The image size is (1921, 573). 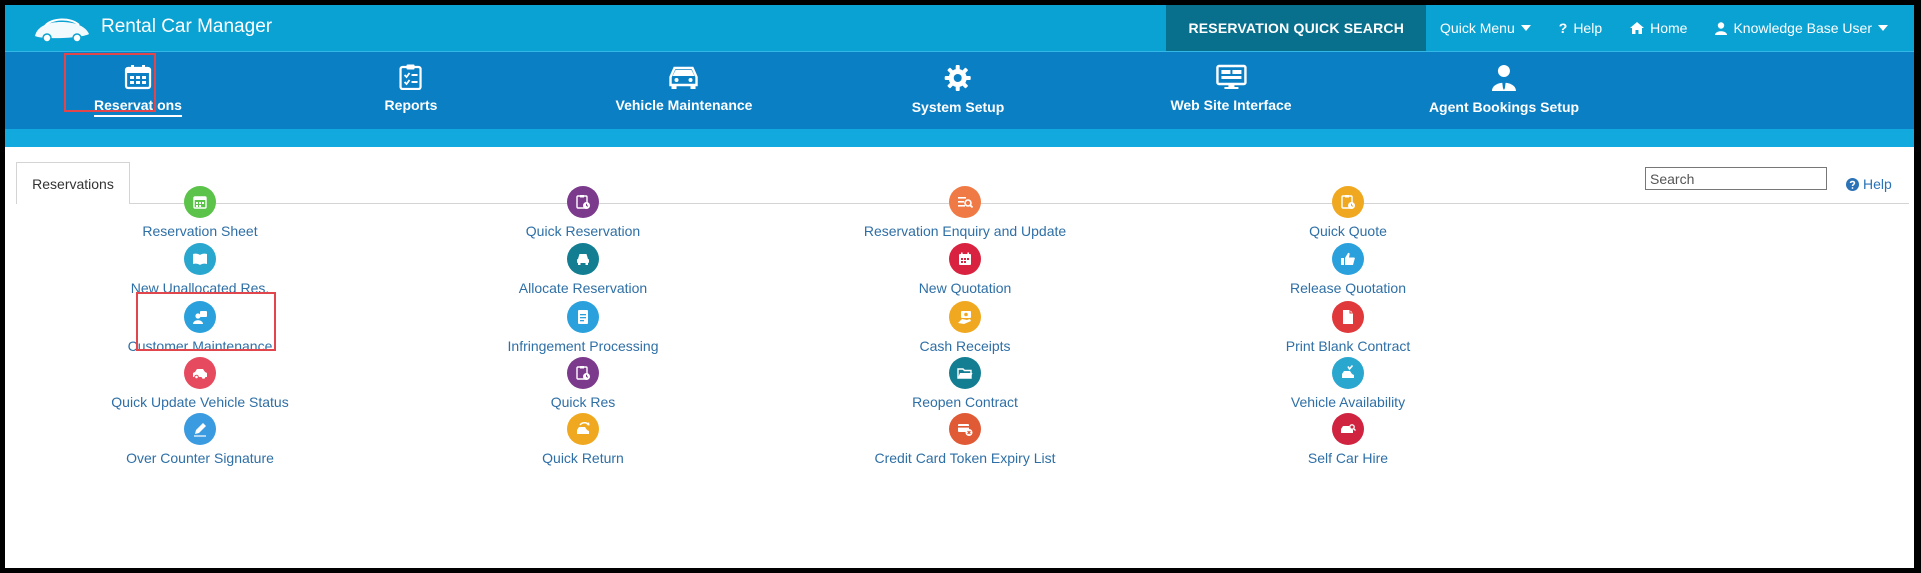 I want to click on menu-item-new-unallocated-res: New Unallocated Res., so click(x=200, y=269).